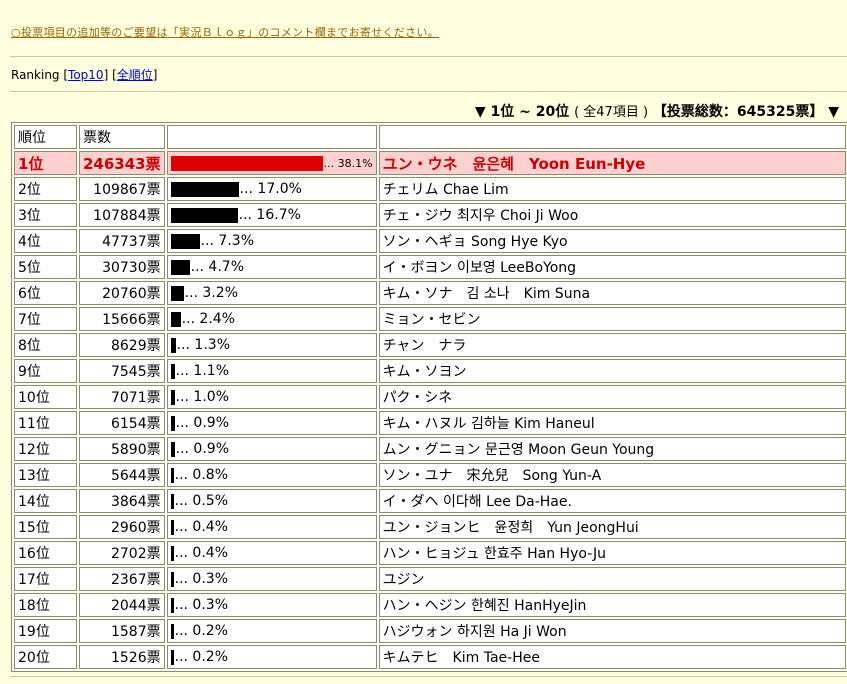 This screenshot has height=684, width=847. I want to click on name-cell: キム・ハヌル 김하늘 Kim Haneul, so click(612, 423).